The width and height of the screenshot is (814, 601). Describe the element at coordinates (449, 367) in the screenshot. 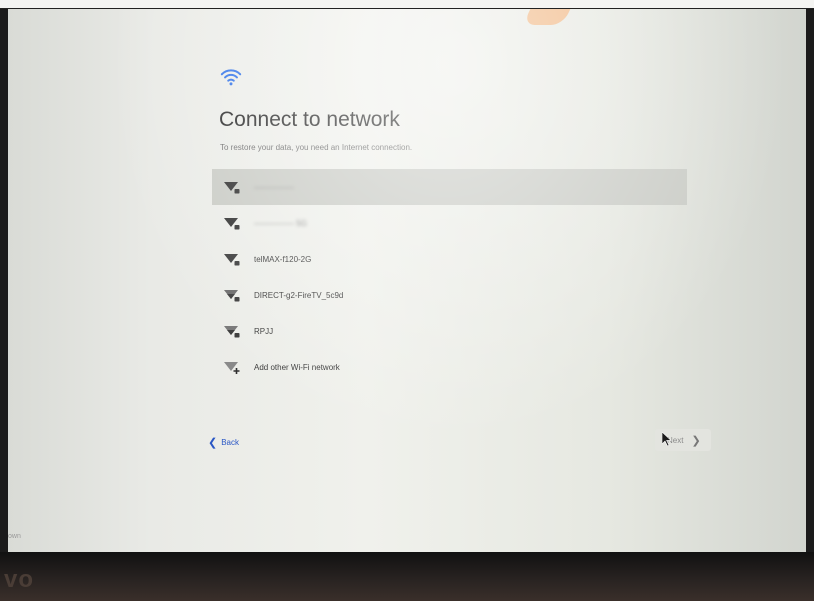

I see `add-network-item: Add other Wi-Fi network` at that location.